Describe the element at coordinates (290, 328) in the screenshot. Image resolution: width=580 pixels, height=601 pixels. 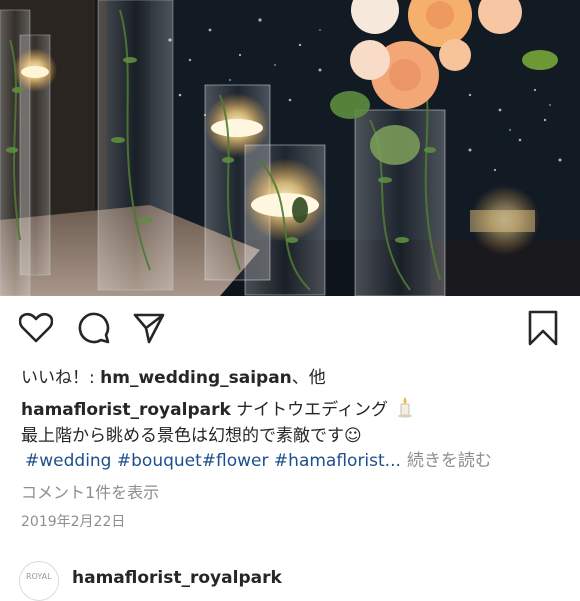
I see `post-action-bar` at that location.